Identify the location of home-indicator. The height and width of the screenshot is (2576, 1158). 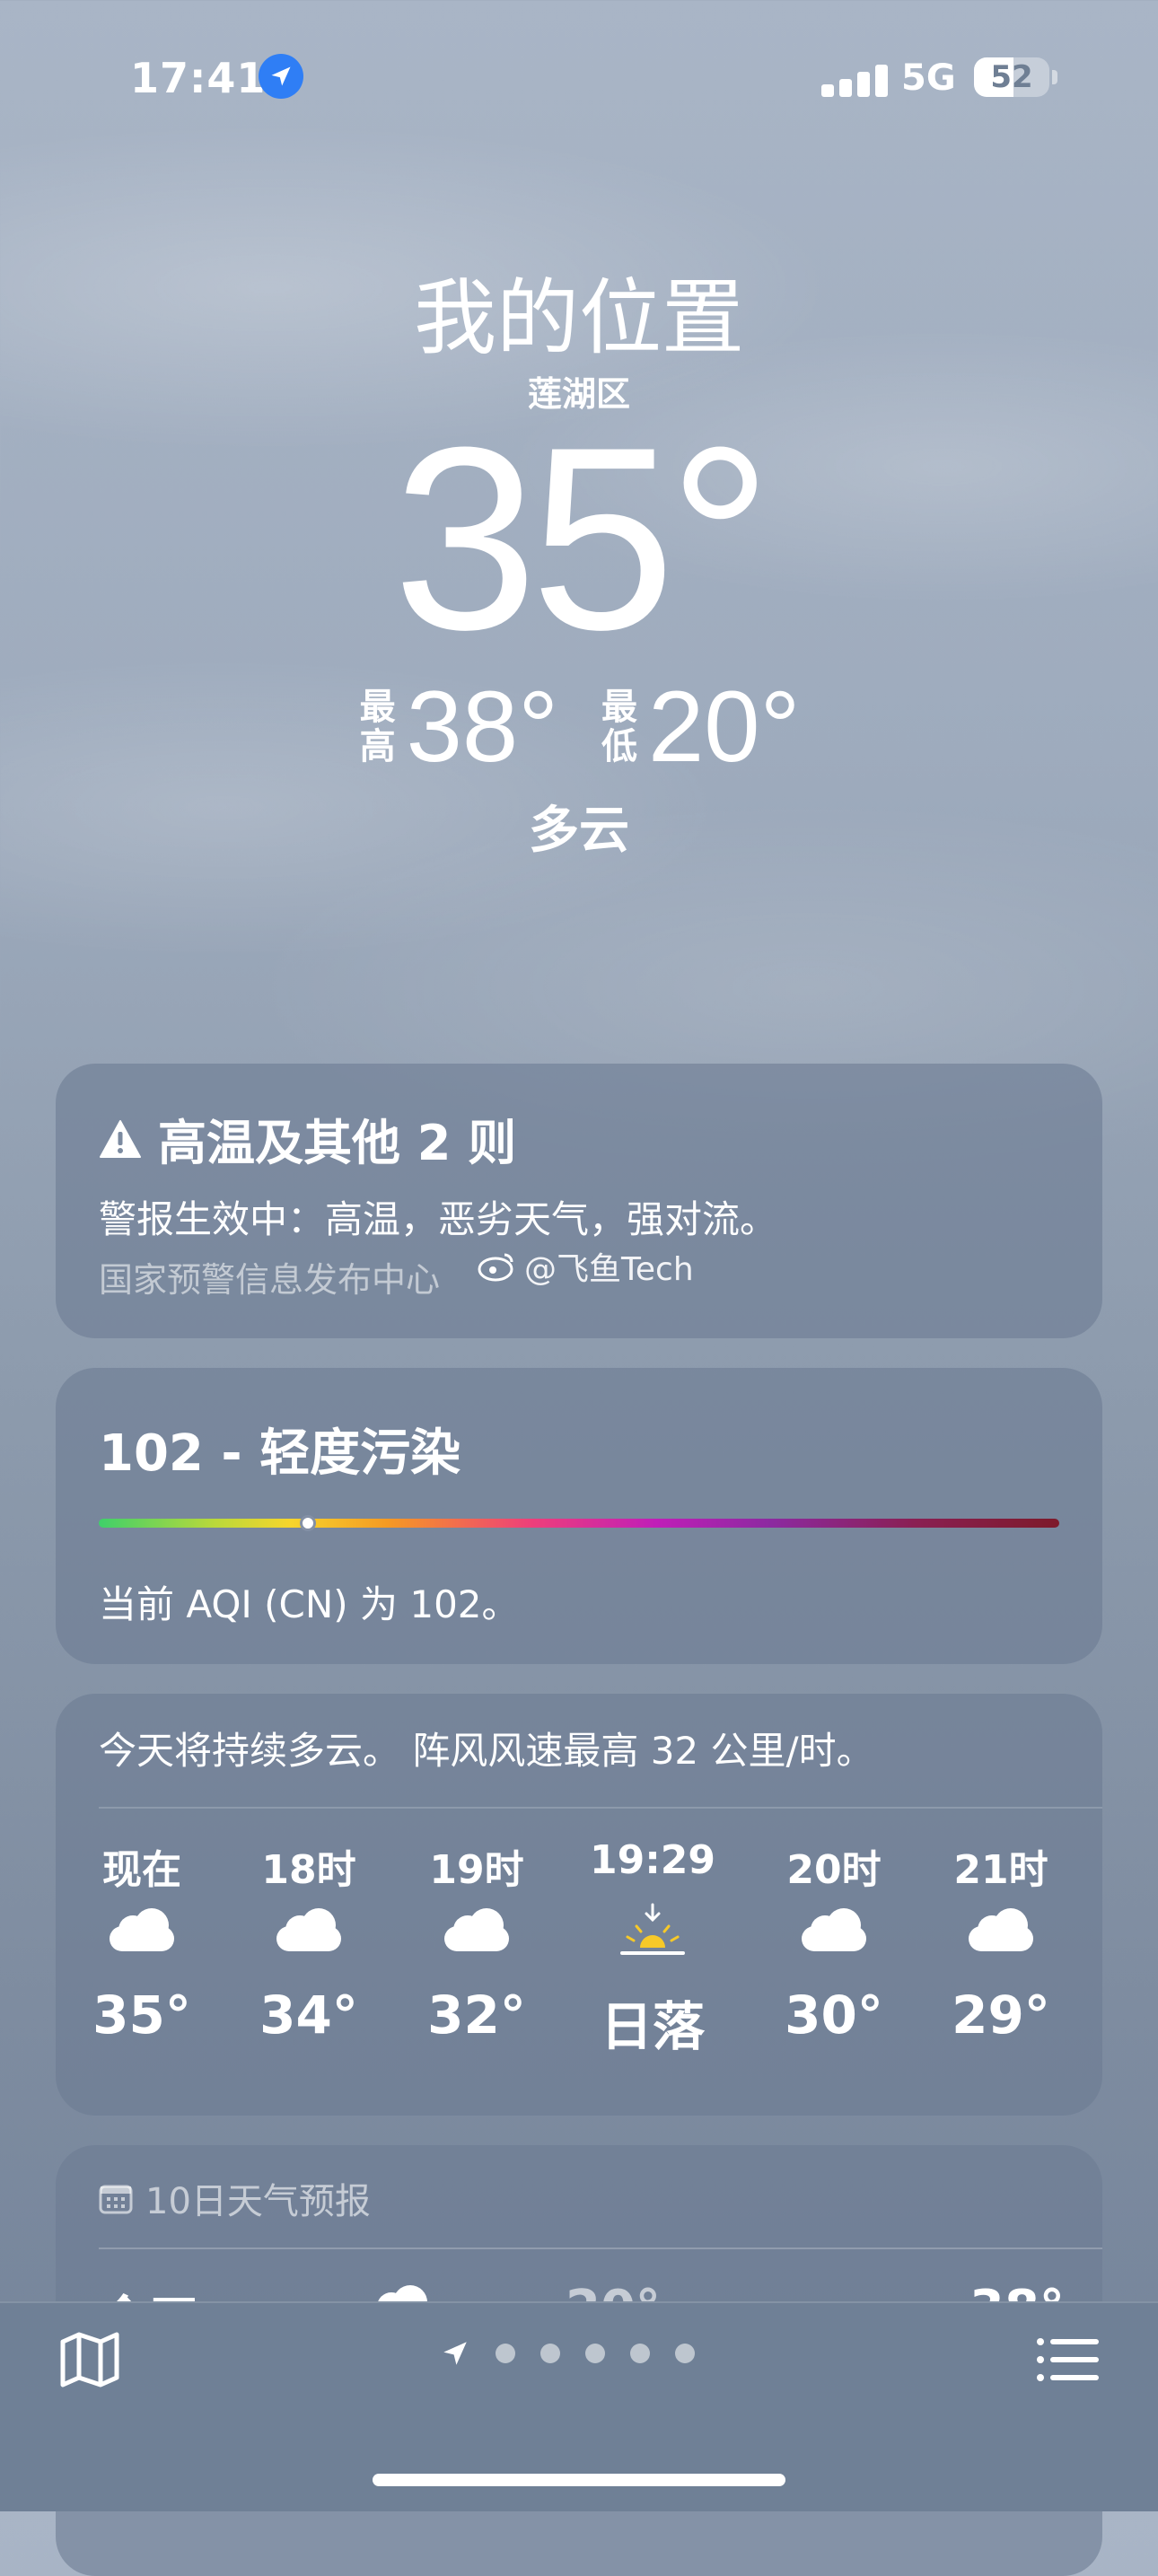
(579, 2480).